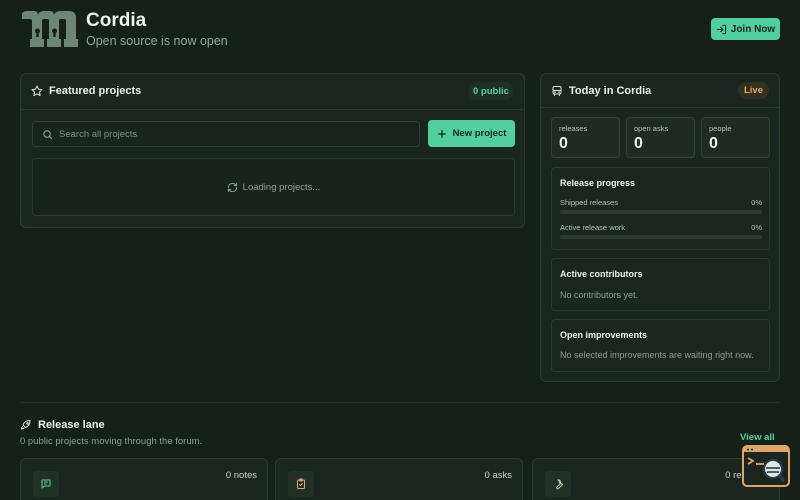 This screenshot has height=500, width=800. I want to click on join-now-button: Join Now, so click(745, 29).